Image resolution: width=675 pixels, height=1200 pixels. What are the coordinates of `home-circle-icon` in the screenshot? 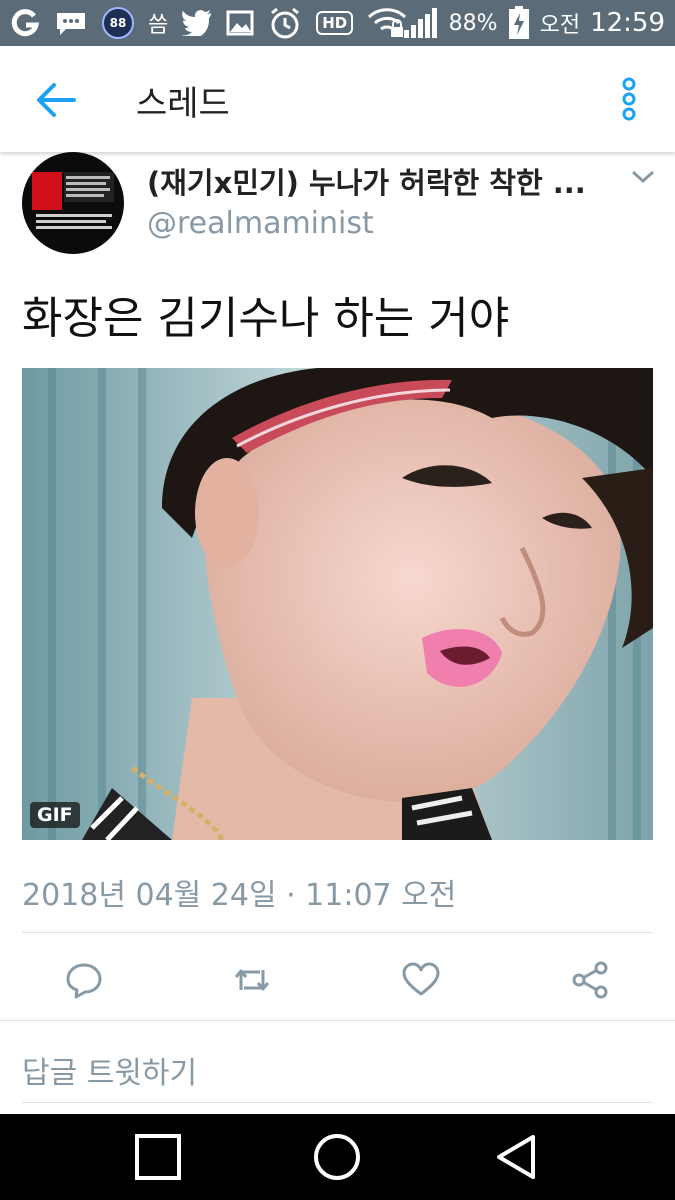 It's located at (337, 1157).